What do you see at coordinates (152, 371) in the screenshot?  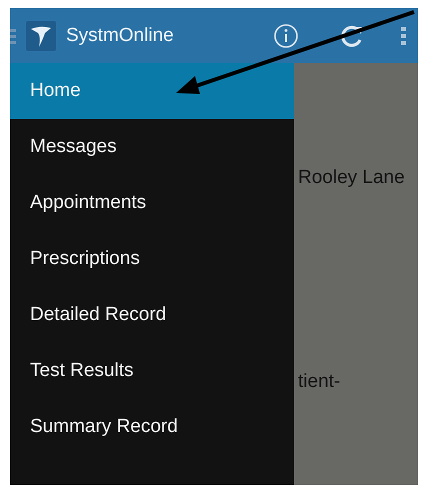 I see `drawer-item: Test Results` at bounding box center [152, 371].